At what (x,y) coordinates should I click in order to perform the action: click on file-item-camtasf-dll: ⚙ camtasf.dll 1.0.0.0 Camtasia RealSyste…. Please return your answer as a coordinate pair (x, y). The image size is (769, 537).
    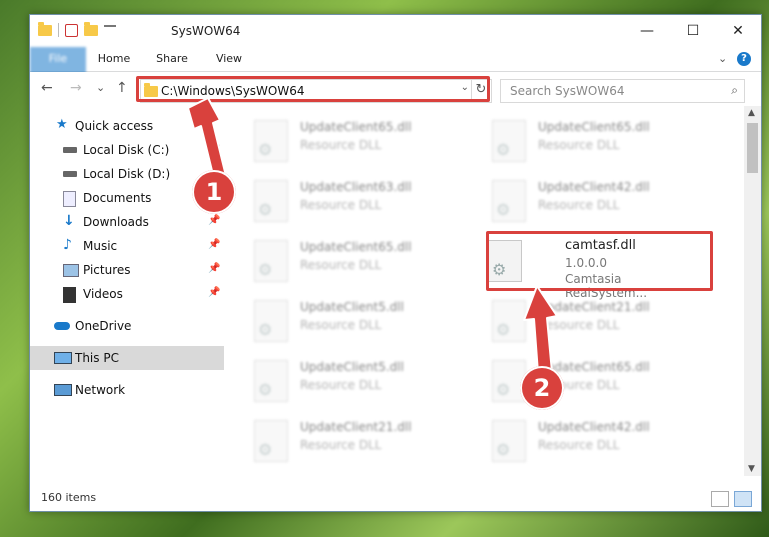
    Looking at the image, I should click on (577, 268).